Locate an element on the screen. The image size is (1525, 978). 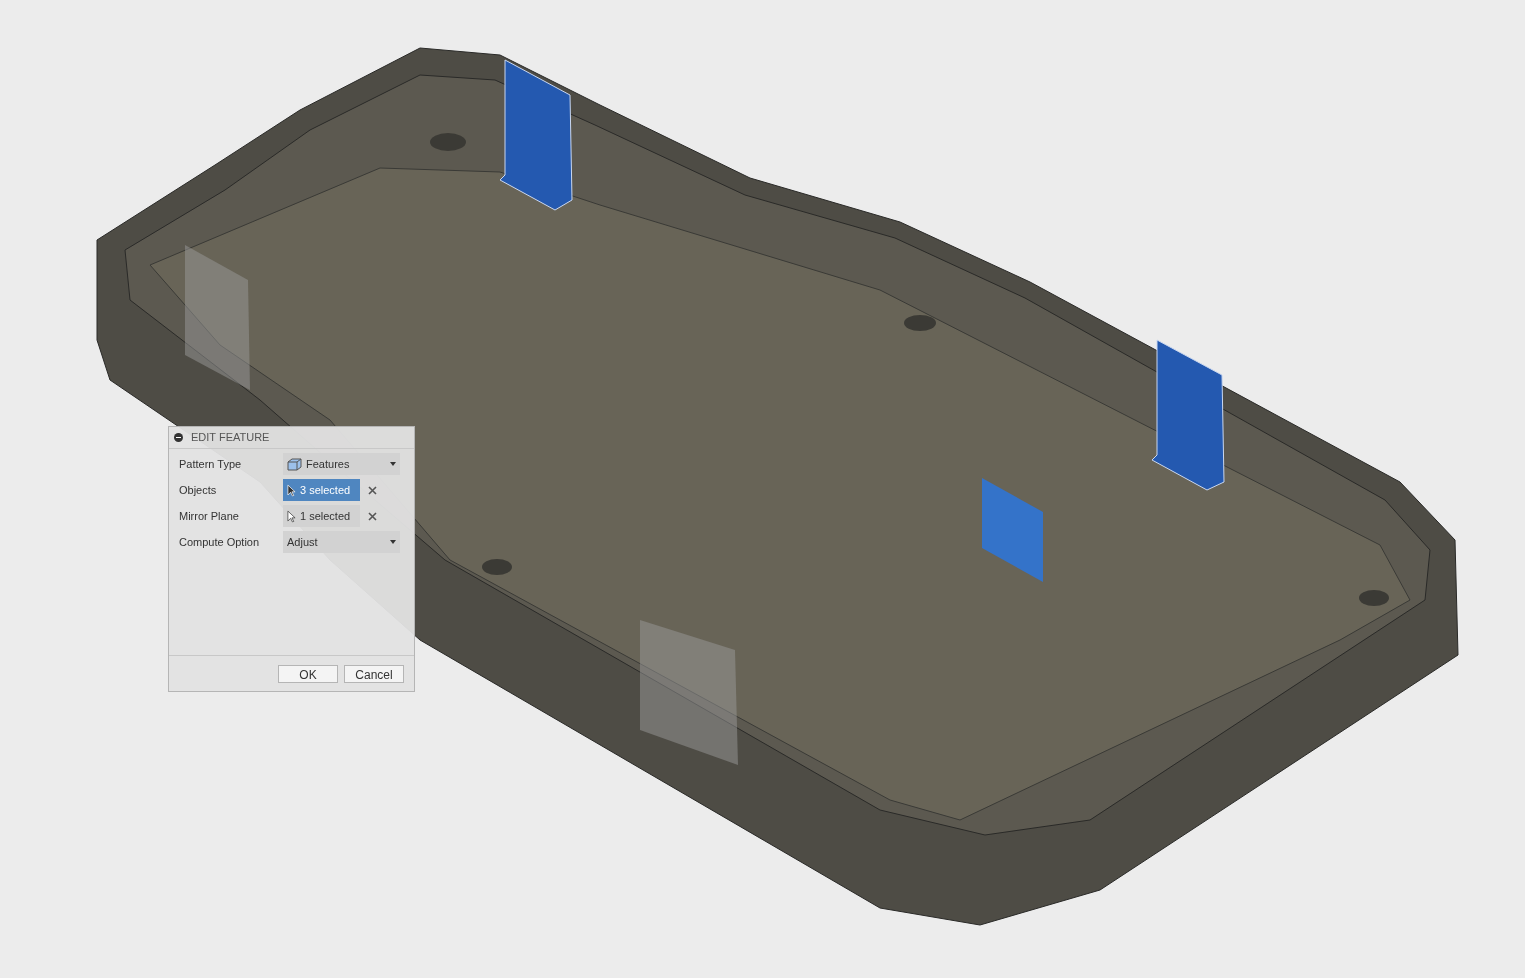
selection-field: 3 selected is located at coordinates (321, 490).